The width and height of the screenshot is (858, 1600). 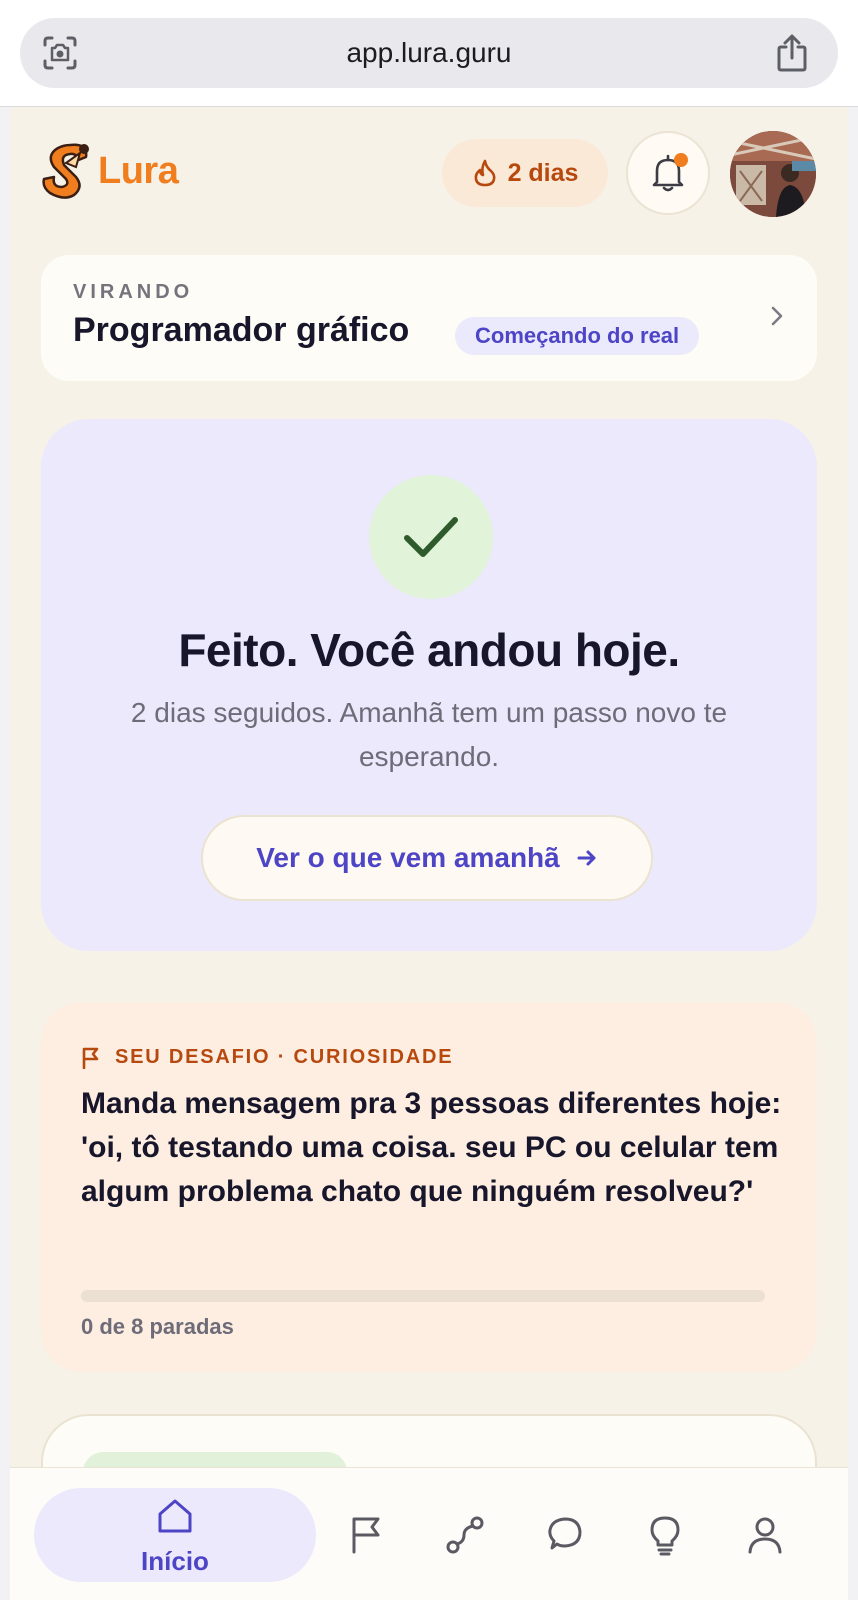 I want to click on challenge-progress-label: 0 de 8 paradas, so click(x=157, y=1326).